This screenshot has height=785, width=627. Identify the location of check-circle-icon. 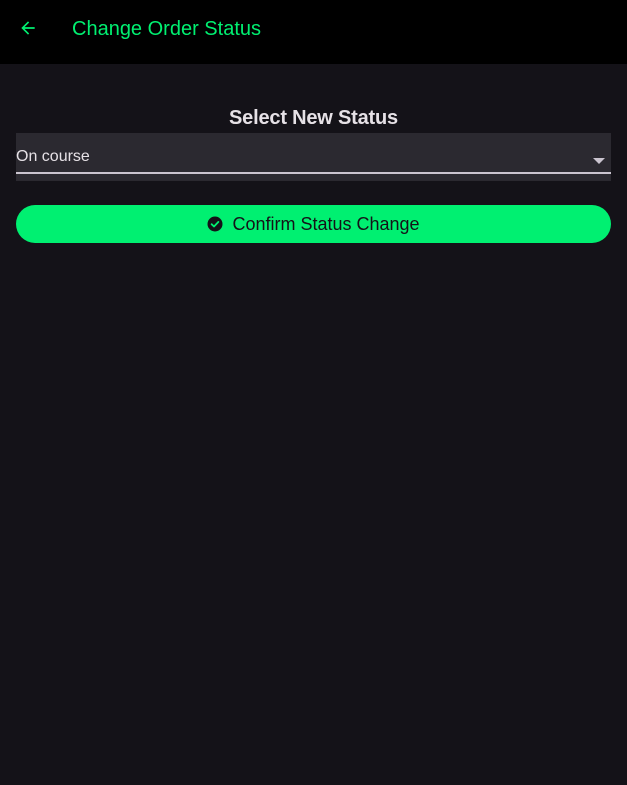
(215, 224).